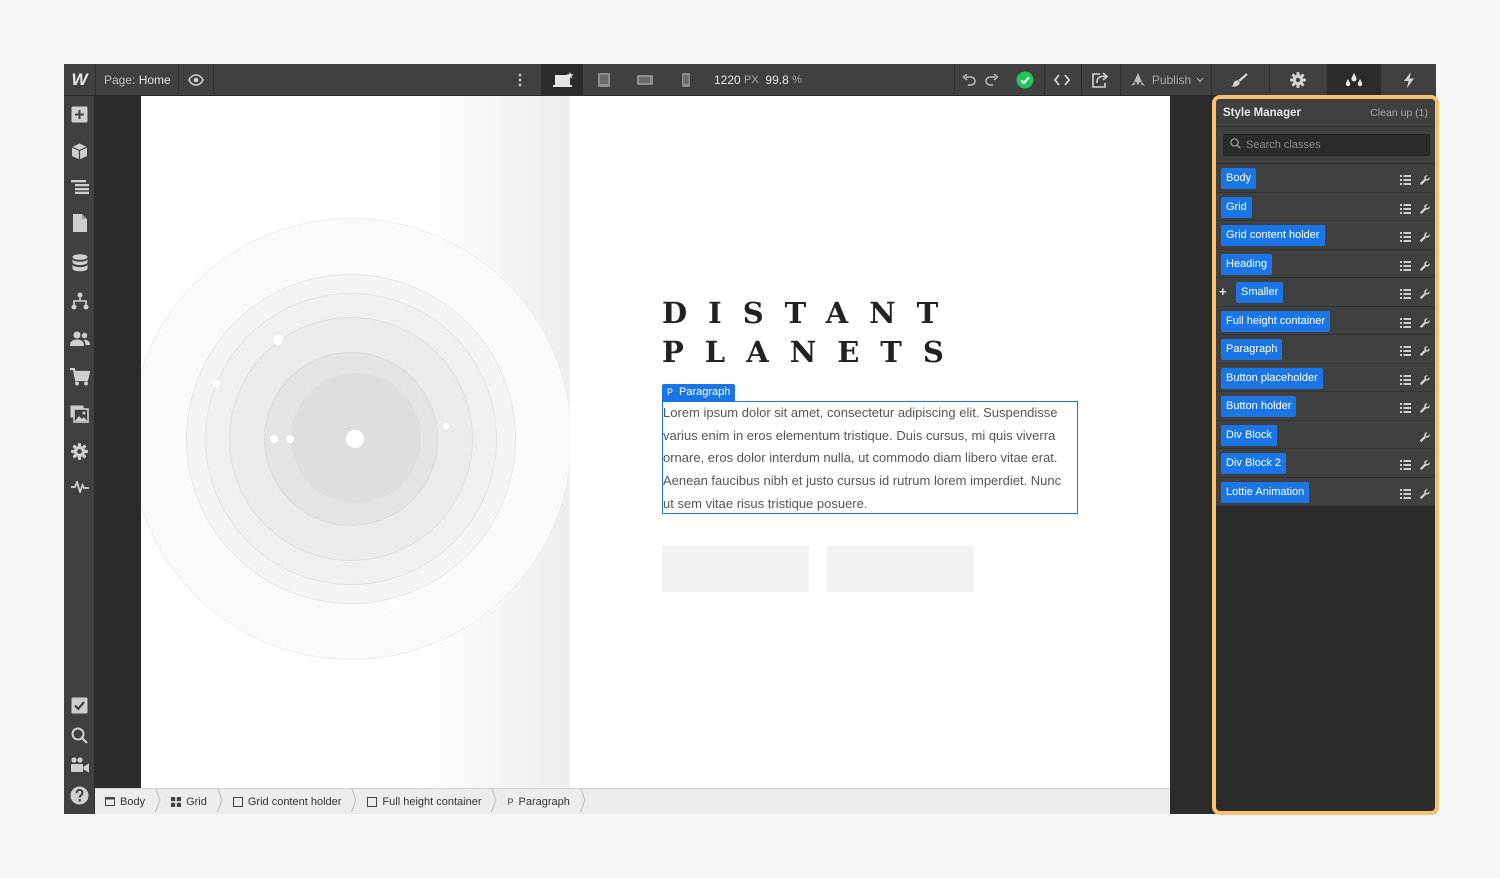  Describe the element at coordinates (1325, 263) in the screenshot. I see `class-row: Heading` at that location.